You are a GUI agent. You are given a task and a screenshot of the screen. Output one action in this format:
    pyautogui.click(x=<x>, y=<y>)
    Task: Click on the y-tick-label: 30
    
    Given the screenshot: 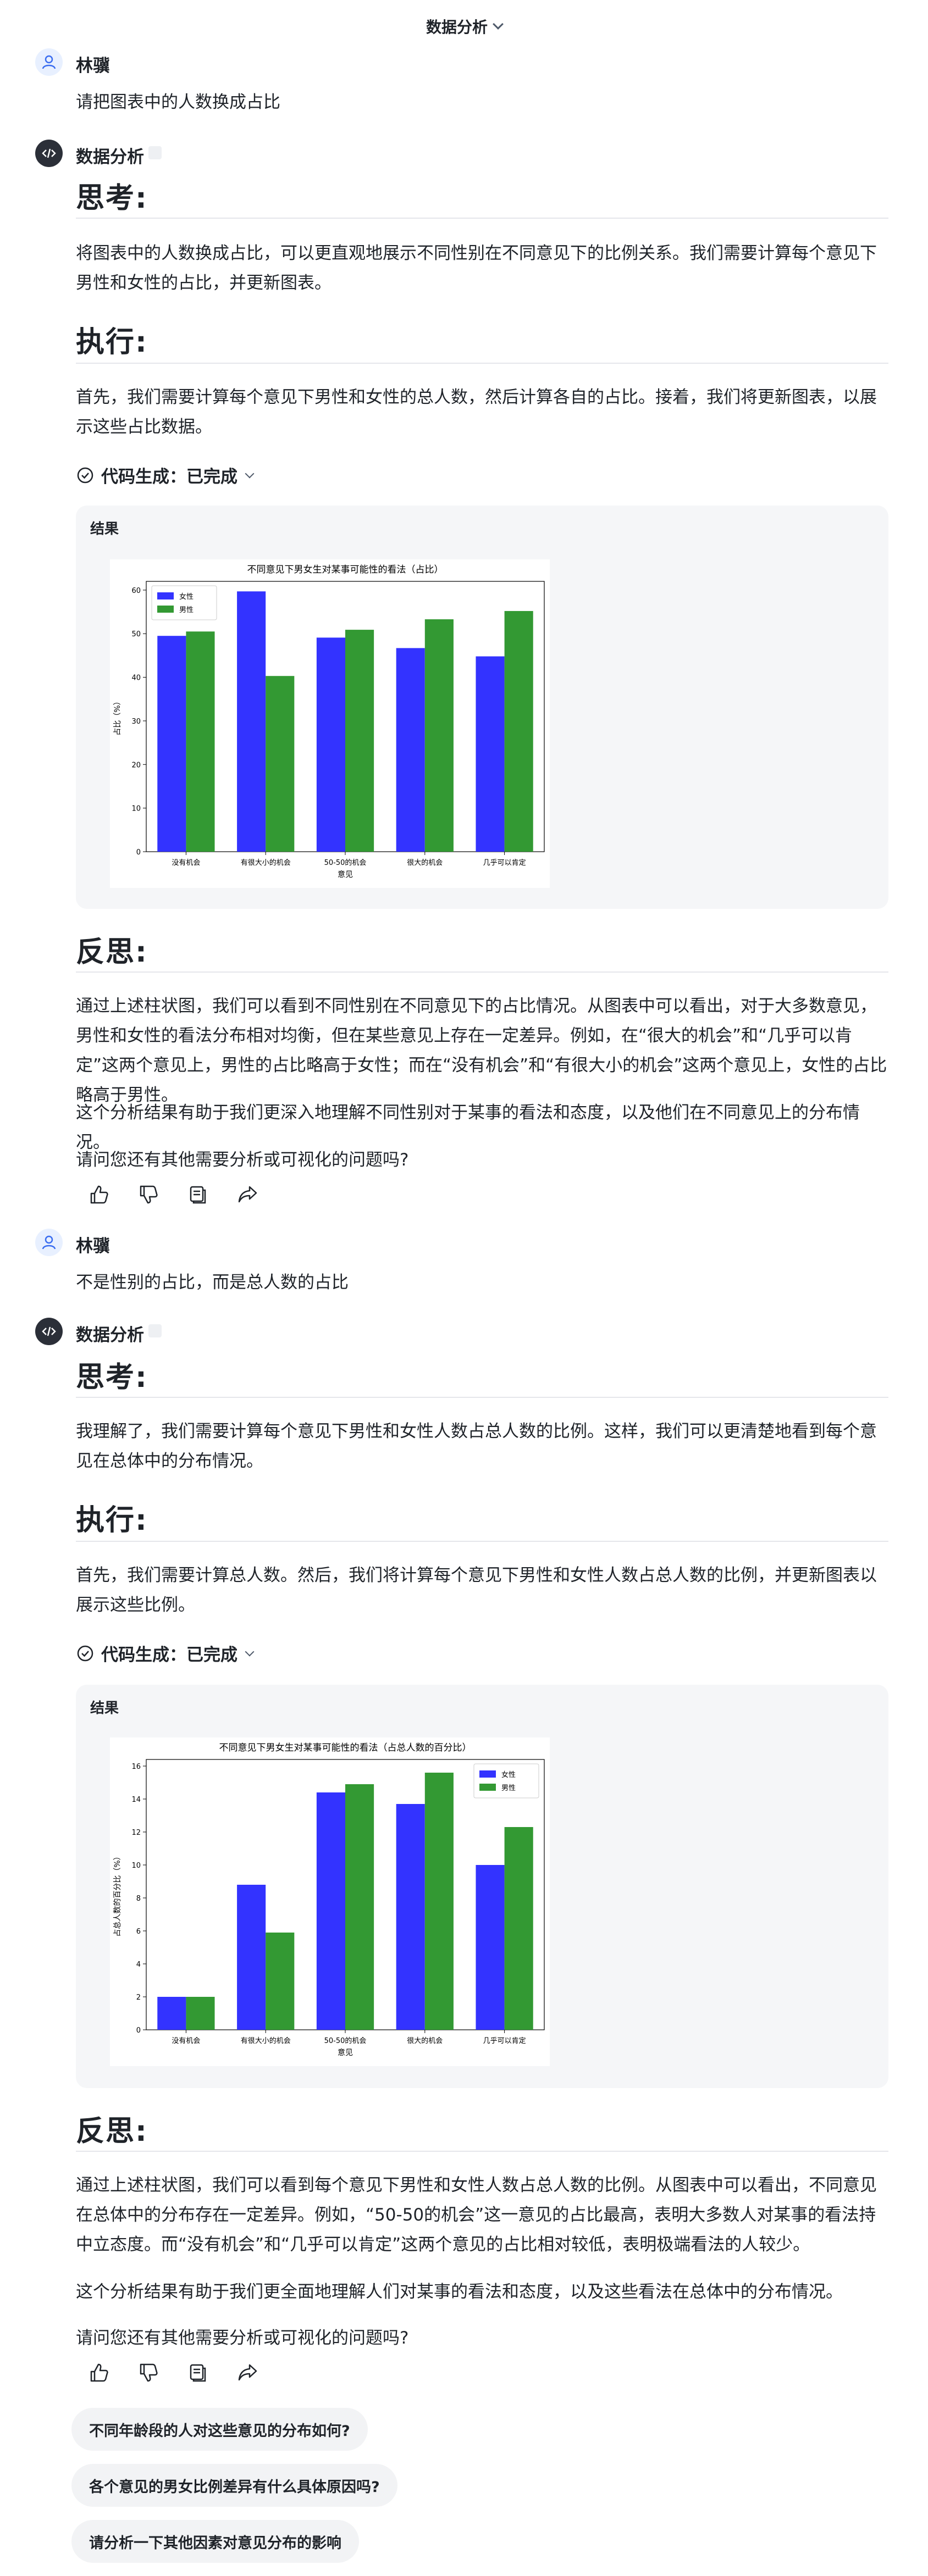 What is the action you would take?
    pyautogui.click(x=136, y=722)
    